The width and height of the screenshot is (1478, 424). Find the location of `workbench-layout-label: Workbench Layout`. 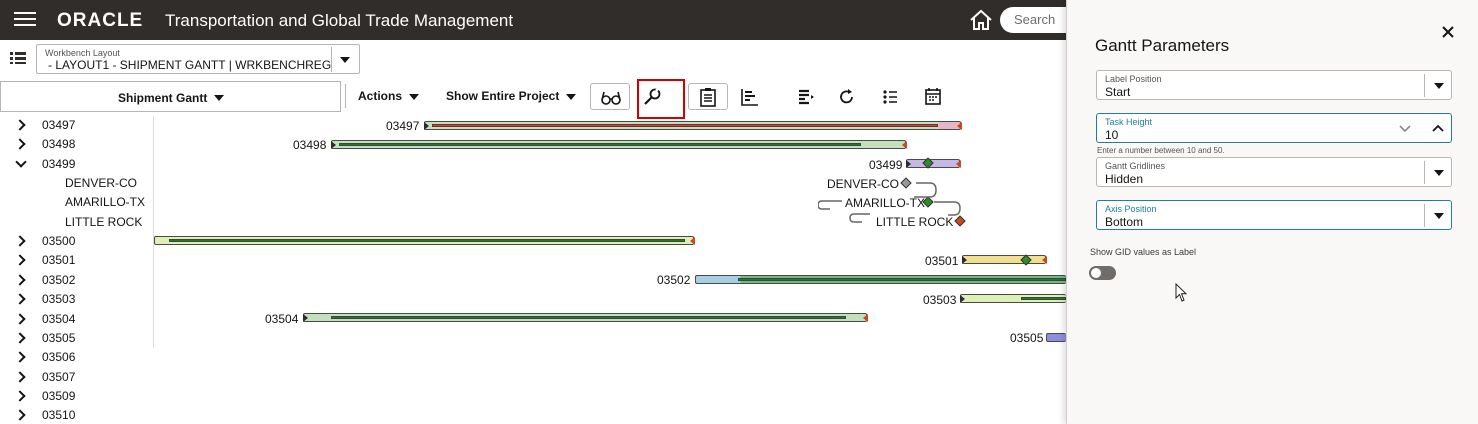

workbench-layout-label: Workbench Layout is located at coordinates (82, 53).